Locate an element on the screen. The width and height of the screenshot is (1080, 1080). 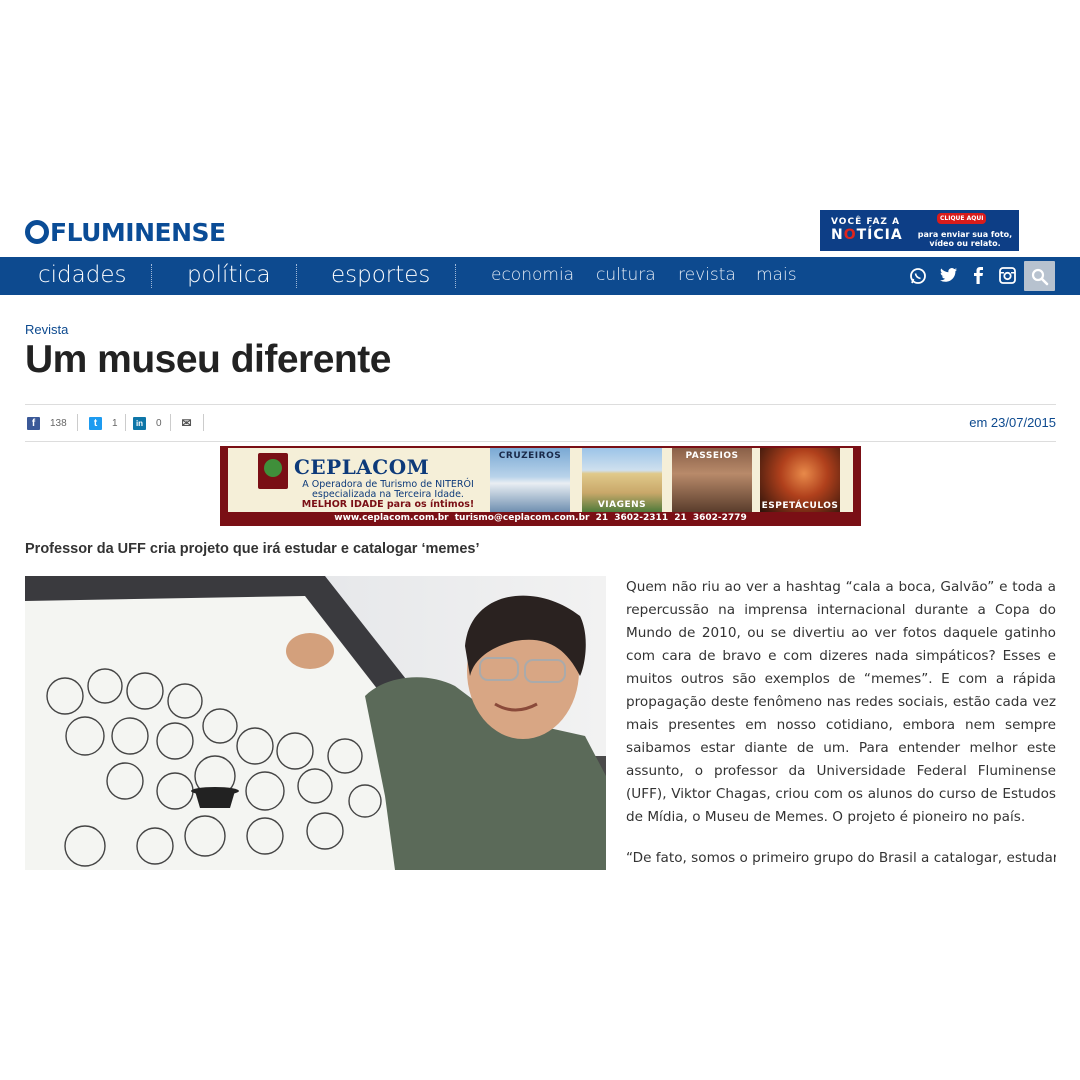
travel-photo: VIAGENS is located at coordinates (622, 480).